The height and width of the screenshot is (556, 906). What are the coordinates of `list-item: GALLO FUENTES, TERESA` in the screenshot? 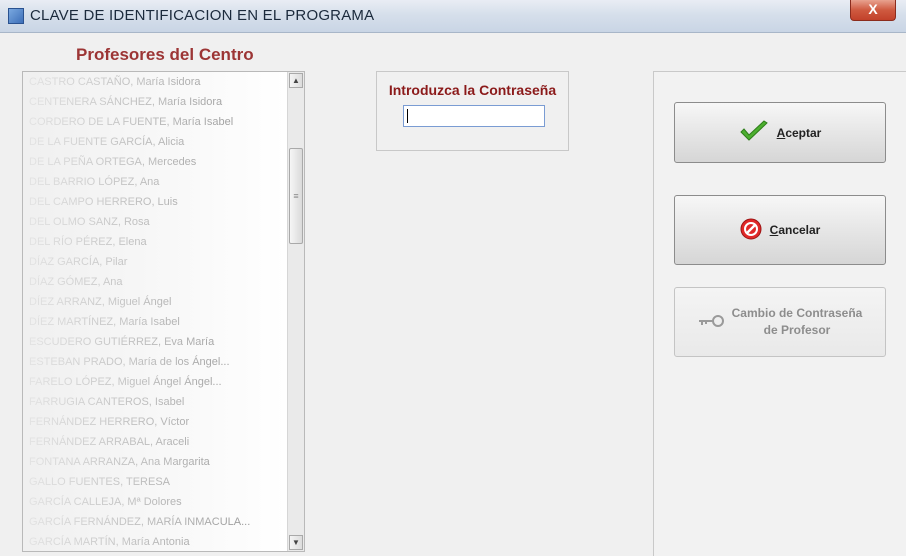 It's located at (155, 482).